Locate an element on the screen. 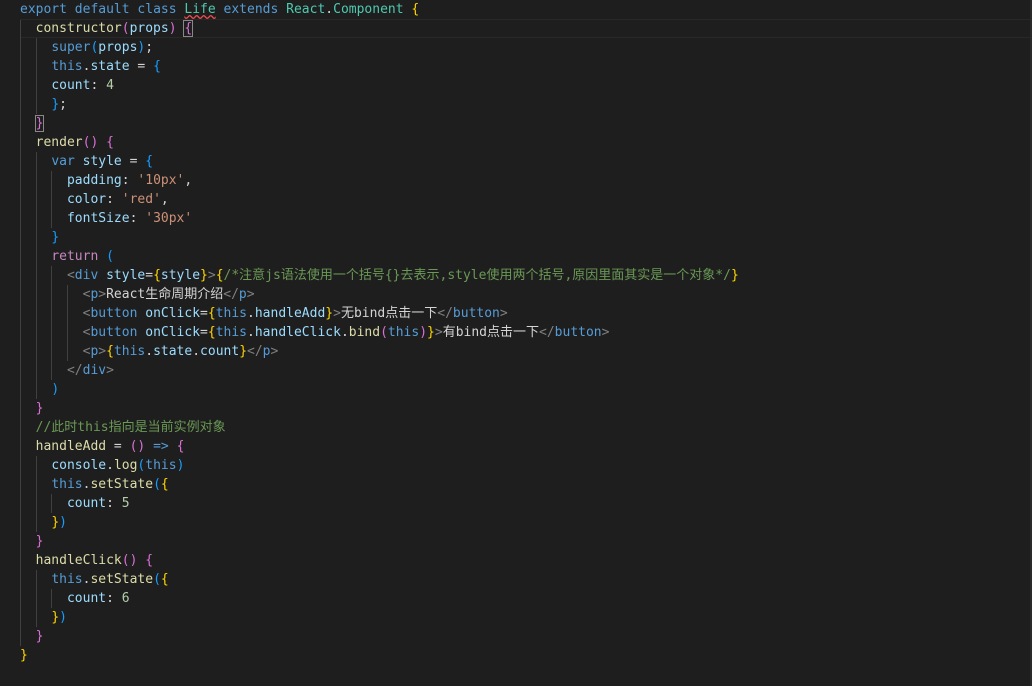  code-line: <p>React生命周期介绍</p> is located at coordinates (526, 294).